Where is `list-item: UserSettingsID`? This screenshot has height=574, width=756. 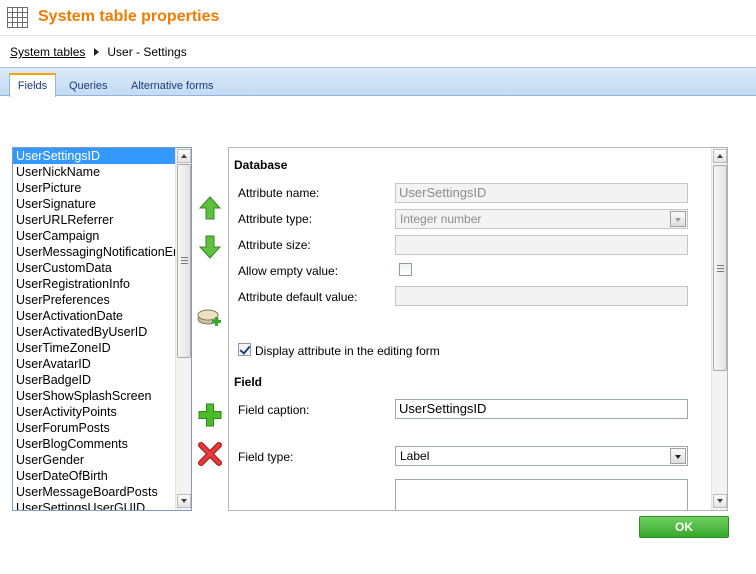 list-item: UserSettingsID is located at coordinates (95, 156).